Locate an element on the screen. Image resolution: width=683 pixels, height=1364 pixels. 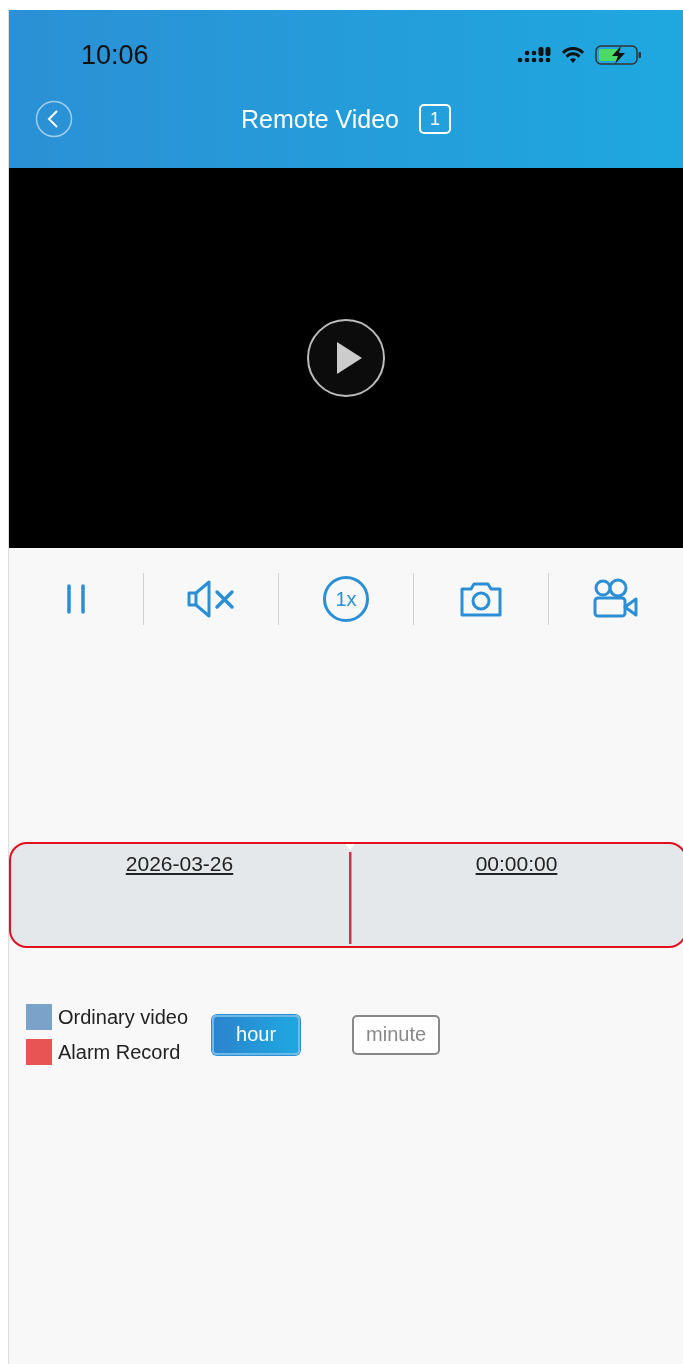
legend-label: Alarm Record is located at coordinates (119, 1052).